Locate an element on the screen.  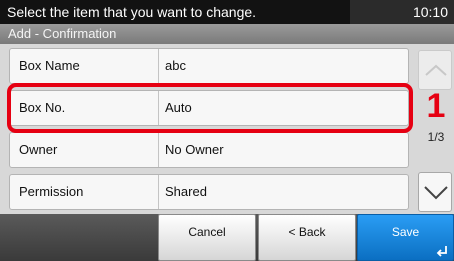
chevron-down-icon is located at coordinates (436, 193).